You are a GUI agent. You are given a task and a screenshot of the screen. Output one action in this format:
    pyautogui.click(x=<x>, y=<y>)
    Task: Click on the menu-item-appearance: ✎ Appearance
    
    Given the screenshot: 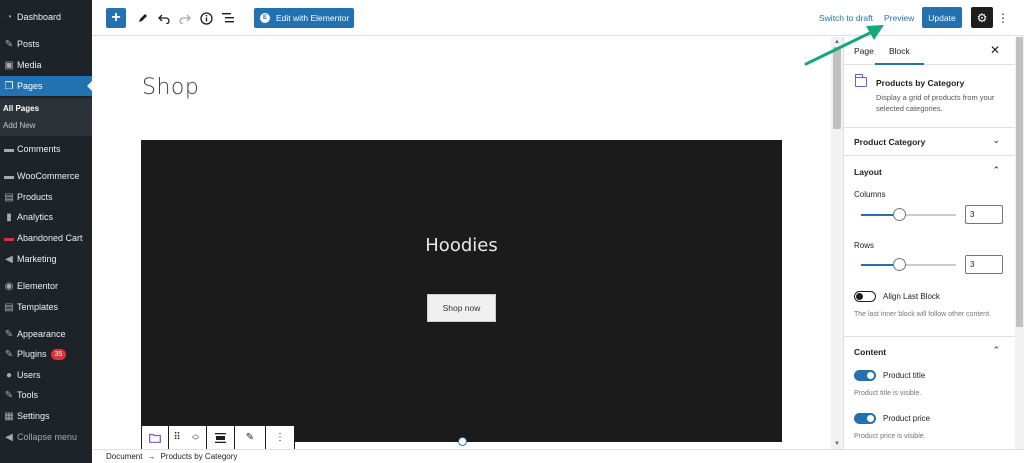 What is the action you would take?
    pyautogui.click(x=46, y=334)
    